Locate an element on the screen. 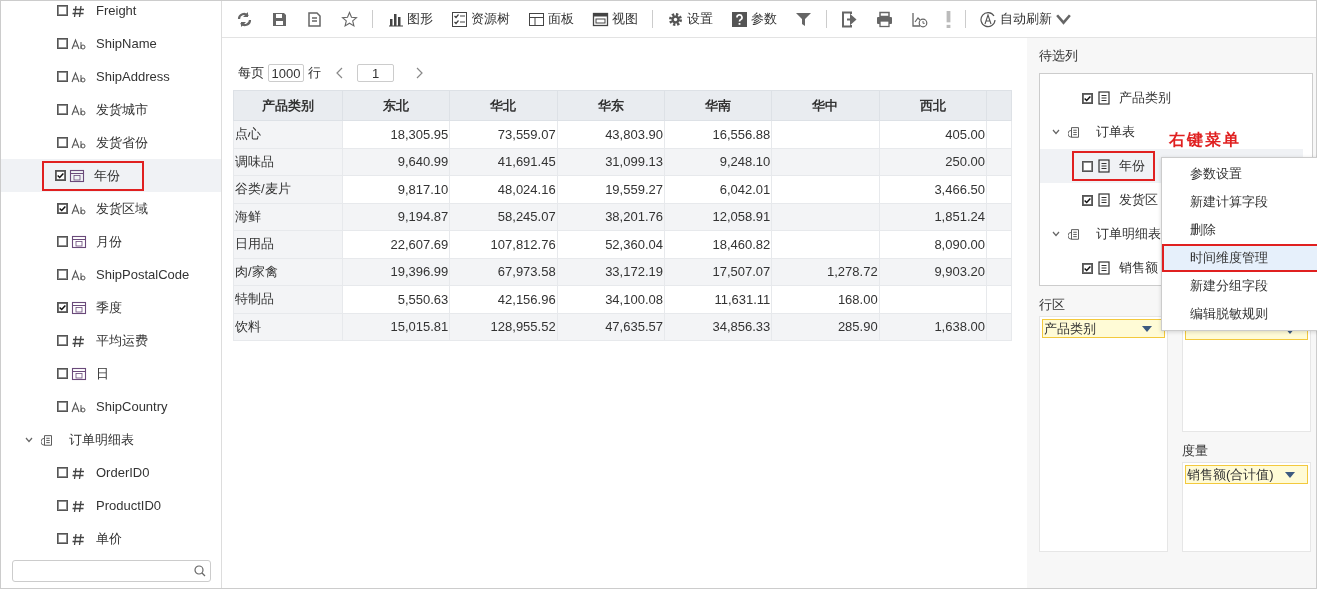  table-cell: 43,803.90 is located at coordinates (611, 134).